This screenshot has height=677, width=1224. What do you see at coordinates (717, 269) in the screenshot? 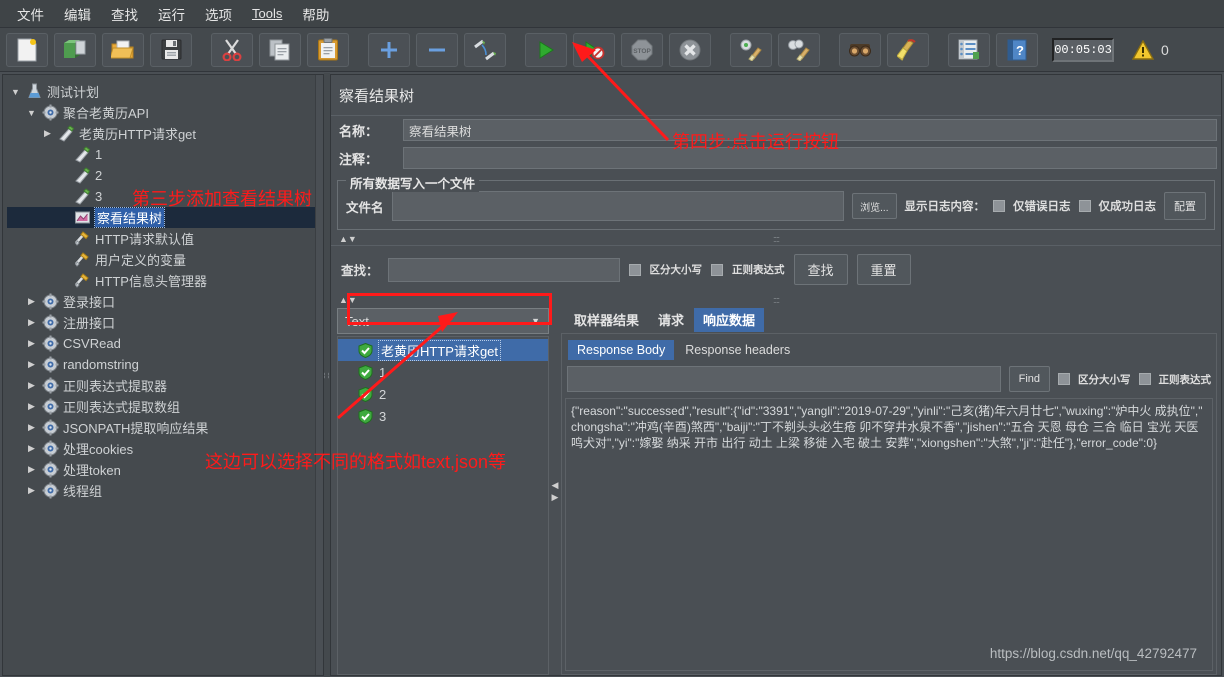
I see `search-regex-checkbox` at bounding box center [717, 269].